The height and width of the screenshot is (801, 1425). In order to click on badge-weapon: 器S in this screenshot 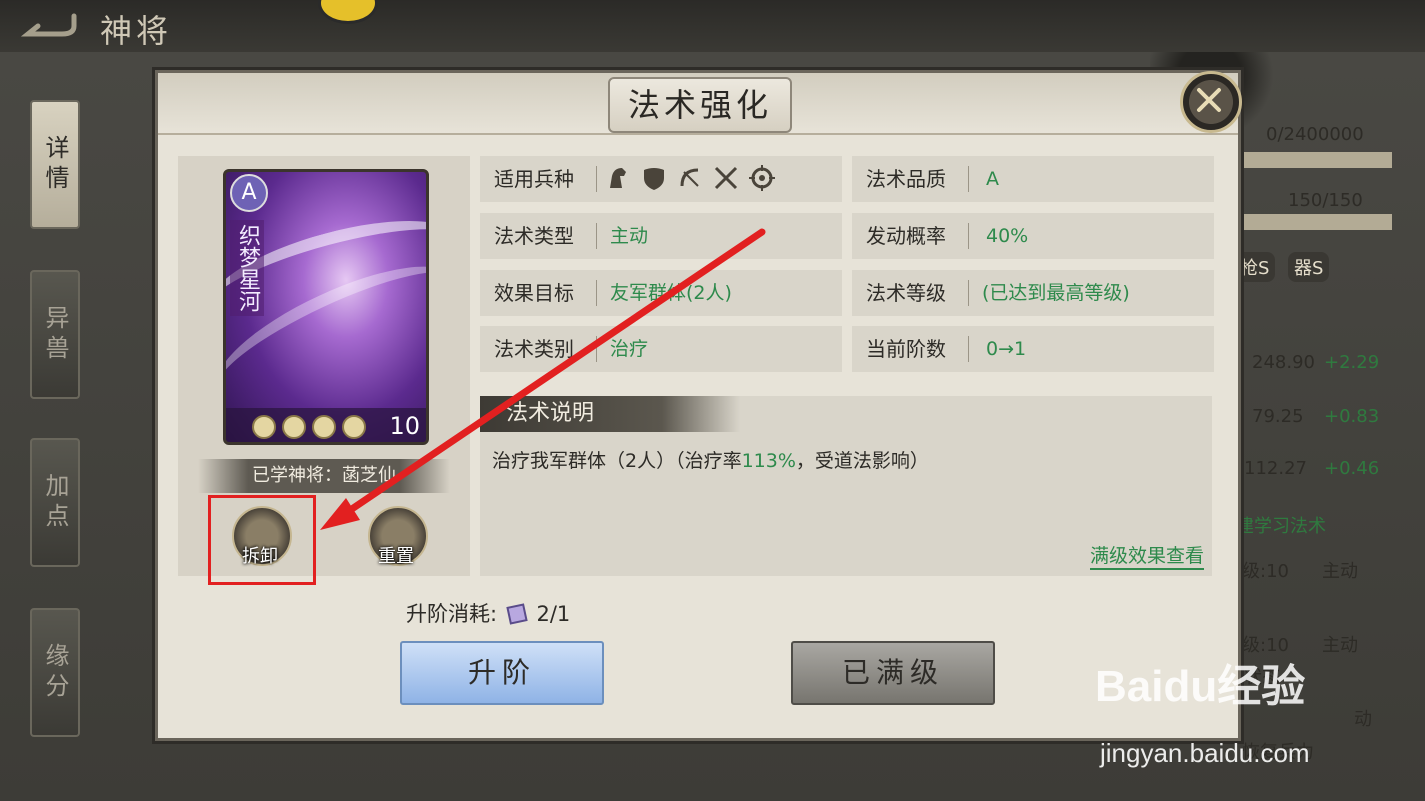, I will do `click(1309, 267)`.